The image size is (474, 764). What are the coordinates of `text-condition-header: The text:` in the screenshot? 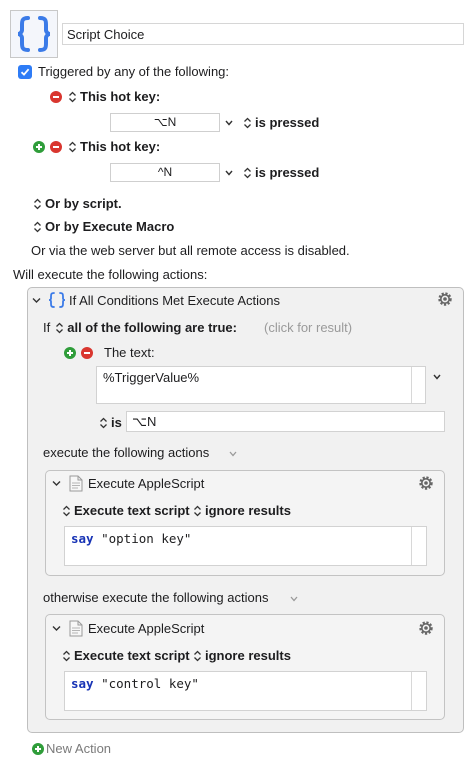 It's located at (109, 352).